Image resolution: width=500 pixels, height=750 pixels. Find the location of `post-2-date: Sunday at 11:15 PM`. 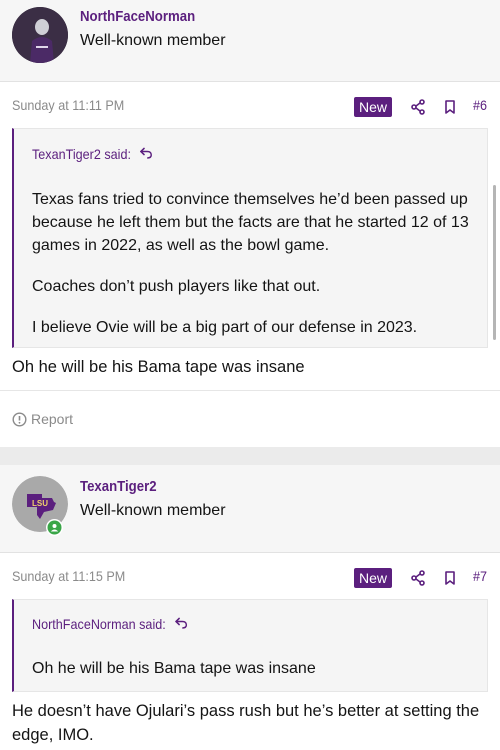

post-2-date: Sunday at 11:15 PM is located at coordinates (68, 576).